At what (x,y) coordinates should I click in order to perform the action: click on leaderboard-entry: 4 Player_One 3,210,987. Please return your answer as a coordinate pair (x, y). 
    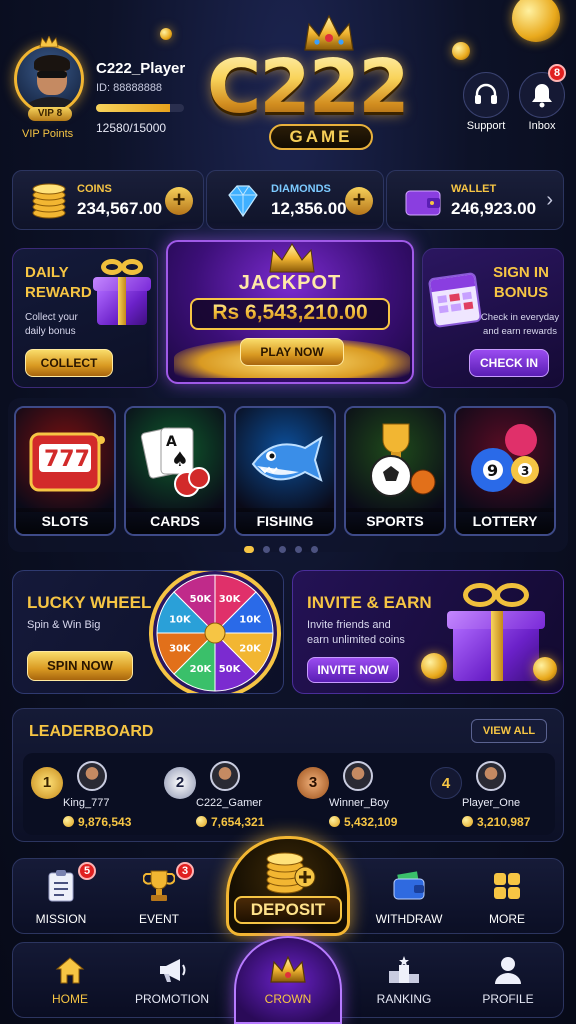
    Looking at the image, I should click on (488, 794).